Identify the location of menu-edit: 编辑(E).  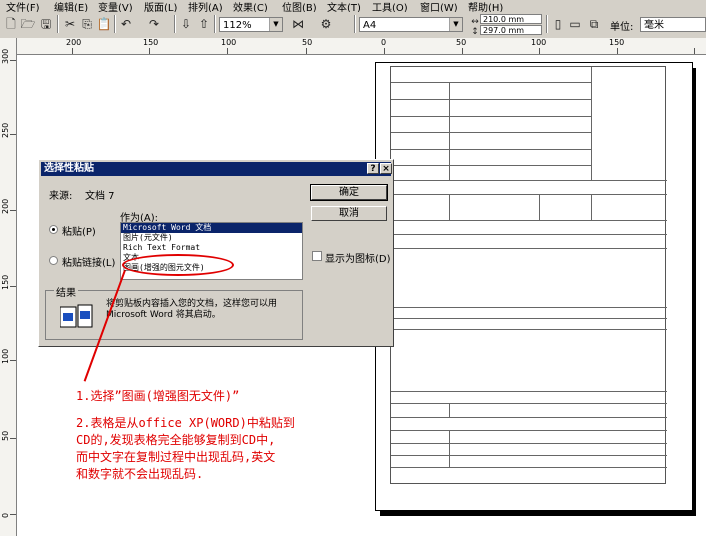
(71, 6).